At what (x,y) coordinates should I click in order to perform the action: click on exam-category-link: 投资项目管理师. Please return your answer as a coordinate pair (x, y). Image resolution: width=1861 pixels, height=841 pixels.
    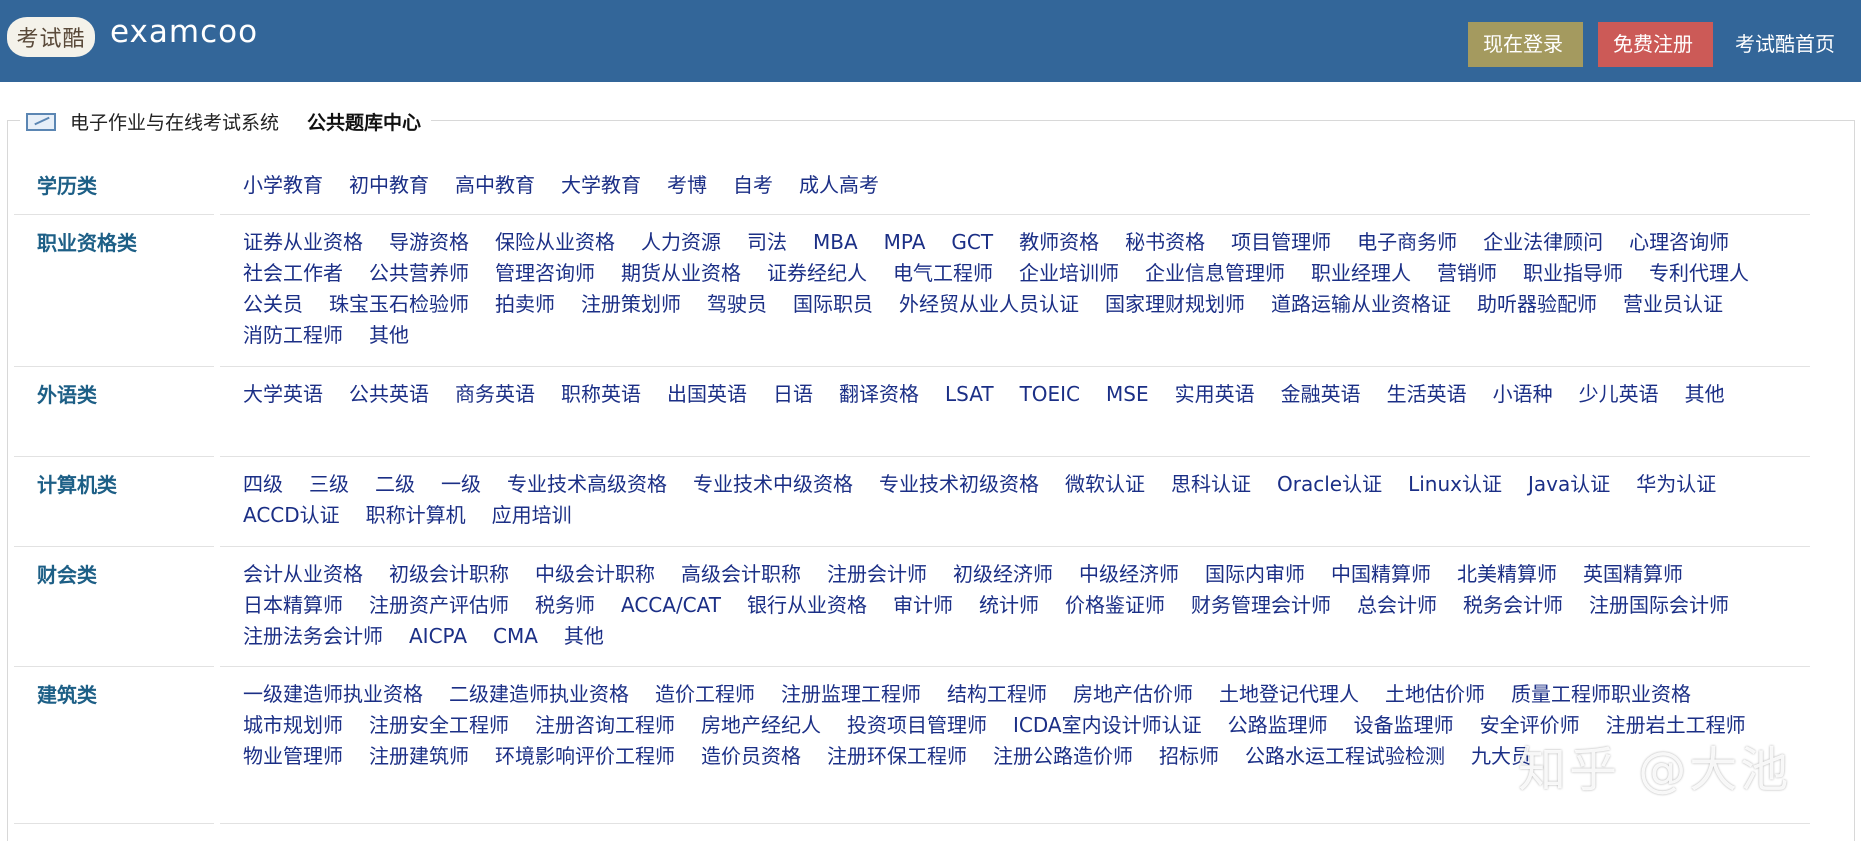
    Looking at the image, I should click on (917, 725).